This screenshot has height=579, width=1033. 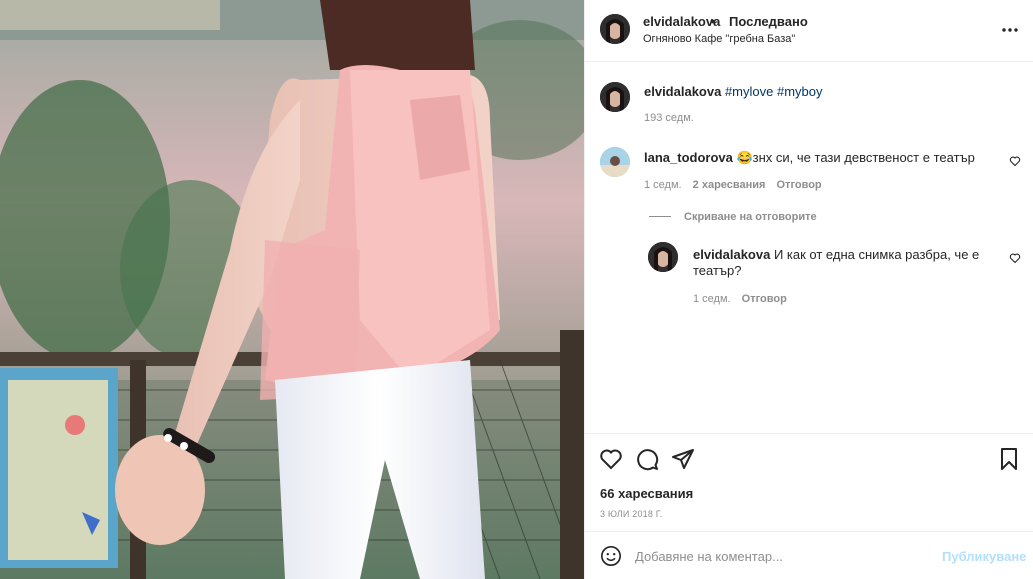 I want to click on comment-body: 😂знх си, че тази девственост е театър, so click(x=855, y=157).